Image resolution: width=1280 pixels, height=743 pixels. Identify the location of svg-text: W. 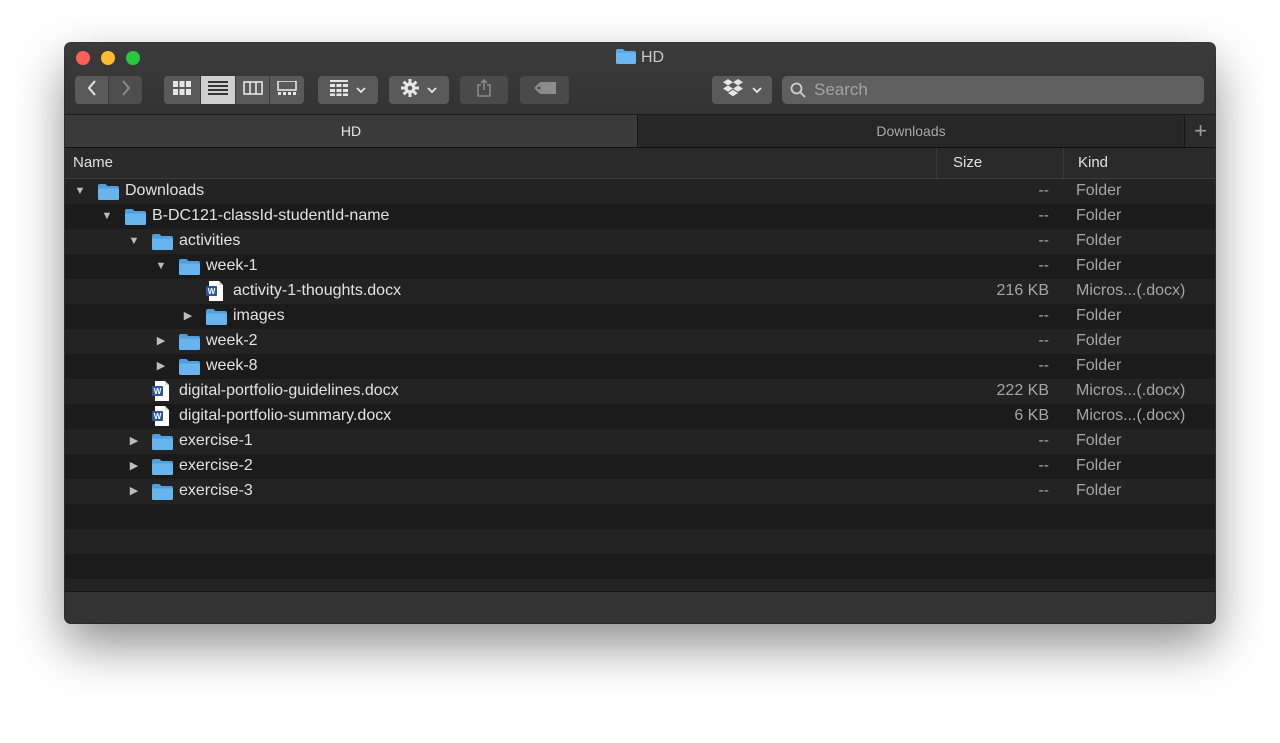
(158, 416).